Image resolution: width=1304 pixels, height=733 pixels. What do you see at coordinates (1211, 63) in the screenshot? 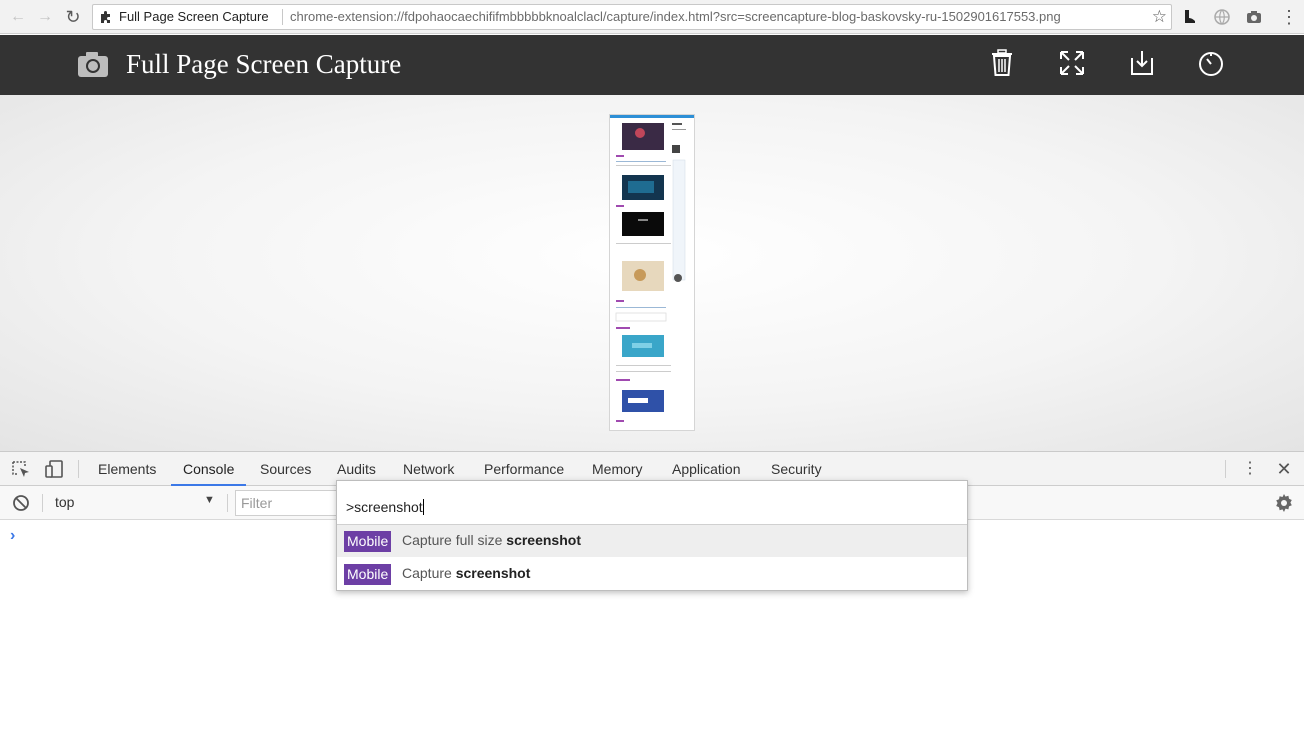
I see `timer-icon` at bounding box center [1211, 63].